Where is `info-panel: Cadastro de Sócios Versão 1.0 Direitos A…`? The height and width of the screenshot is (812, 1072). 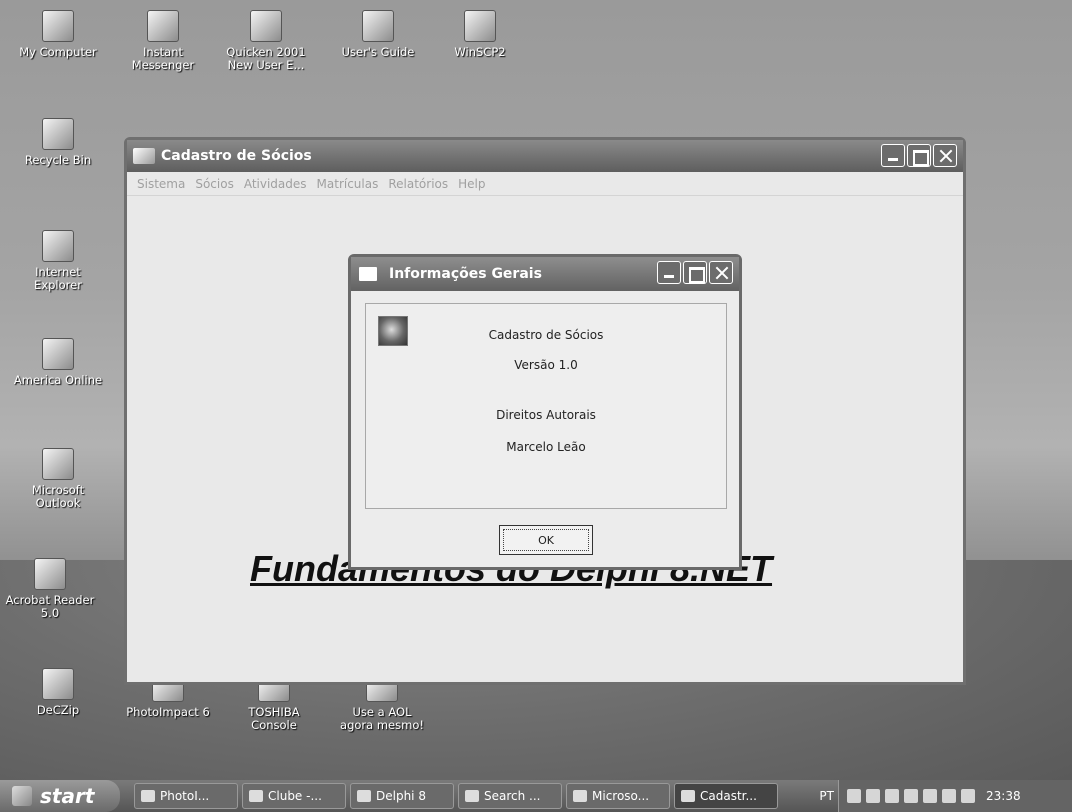 info-panel: Cadastro de Sócios Versão 1.0 Direitos A… is located at coordinates (546, 406).